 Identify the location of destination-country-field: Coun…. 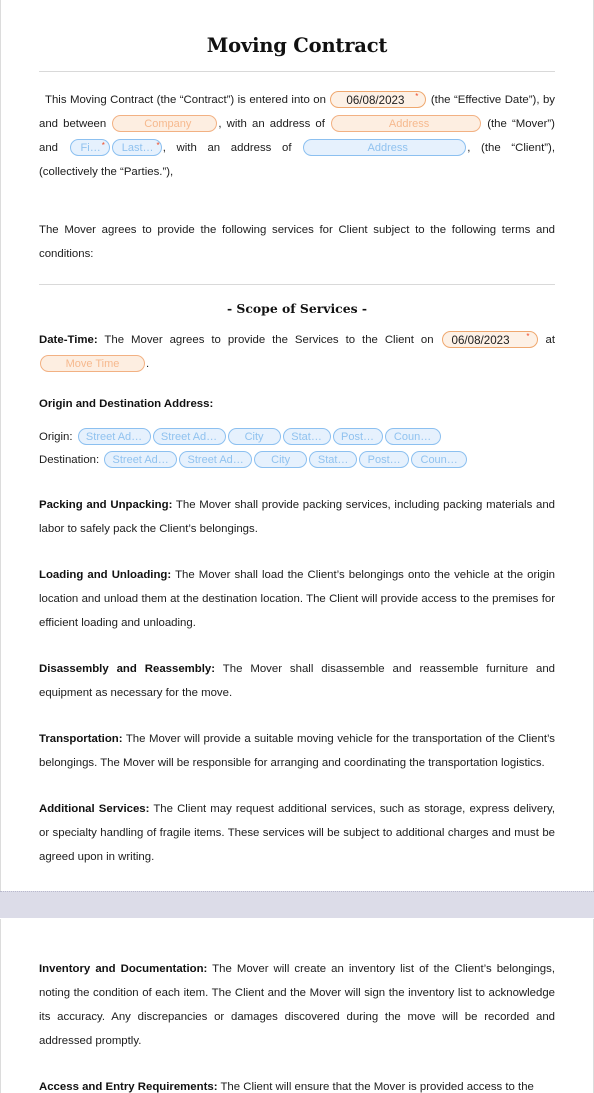
(439, 460).